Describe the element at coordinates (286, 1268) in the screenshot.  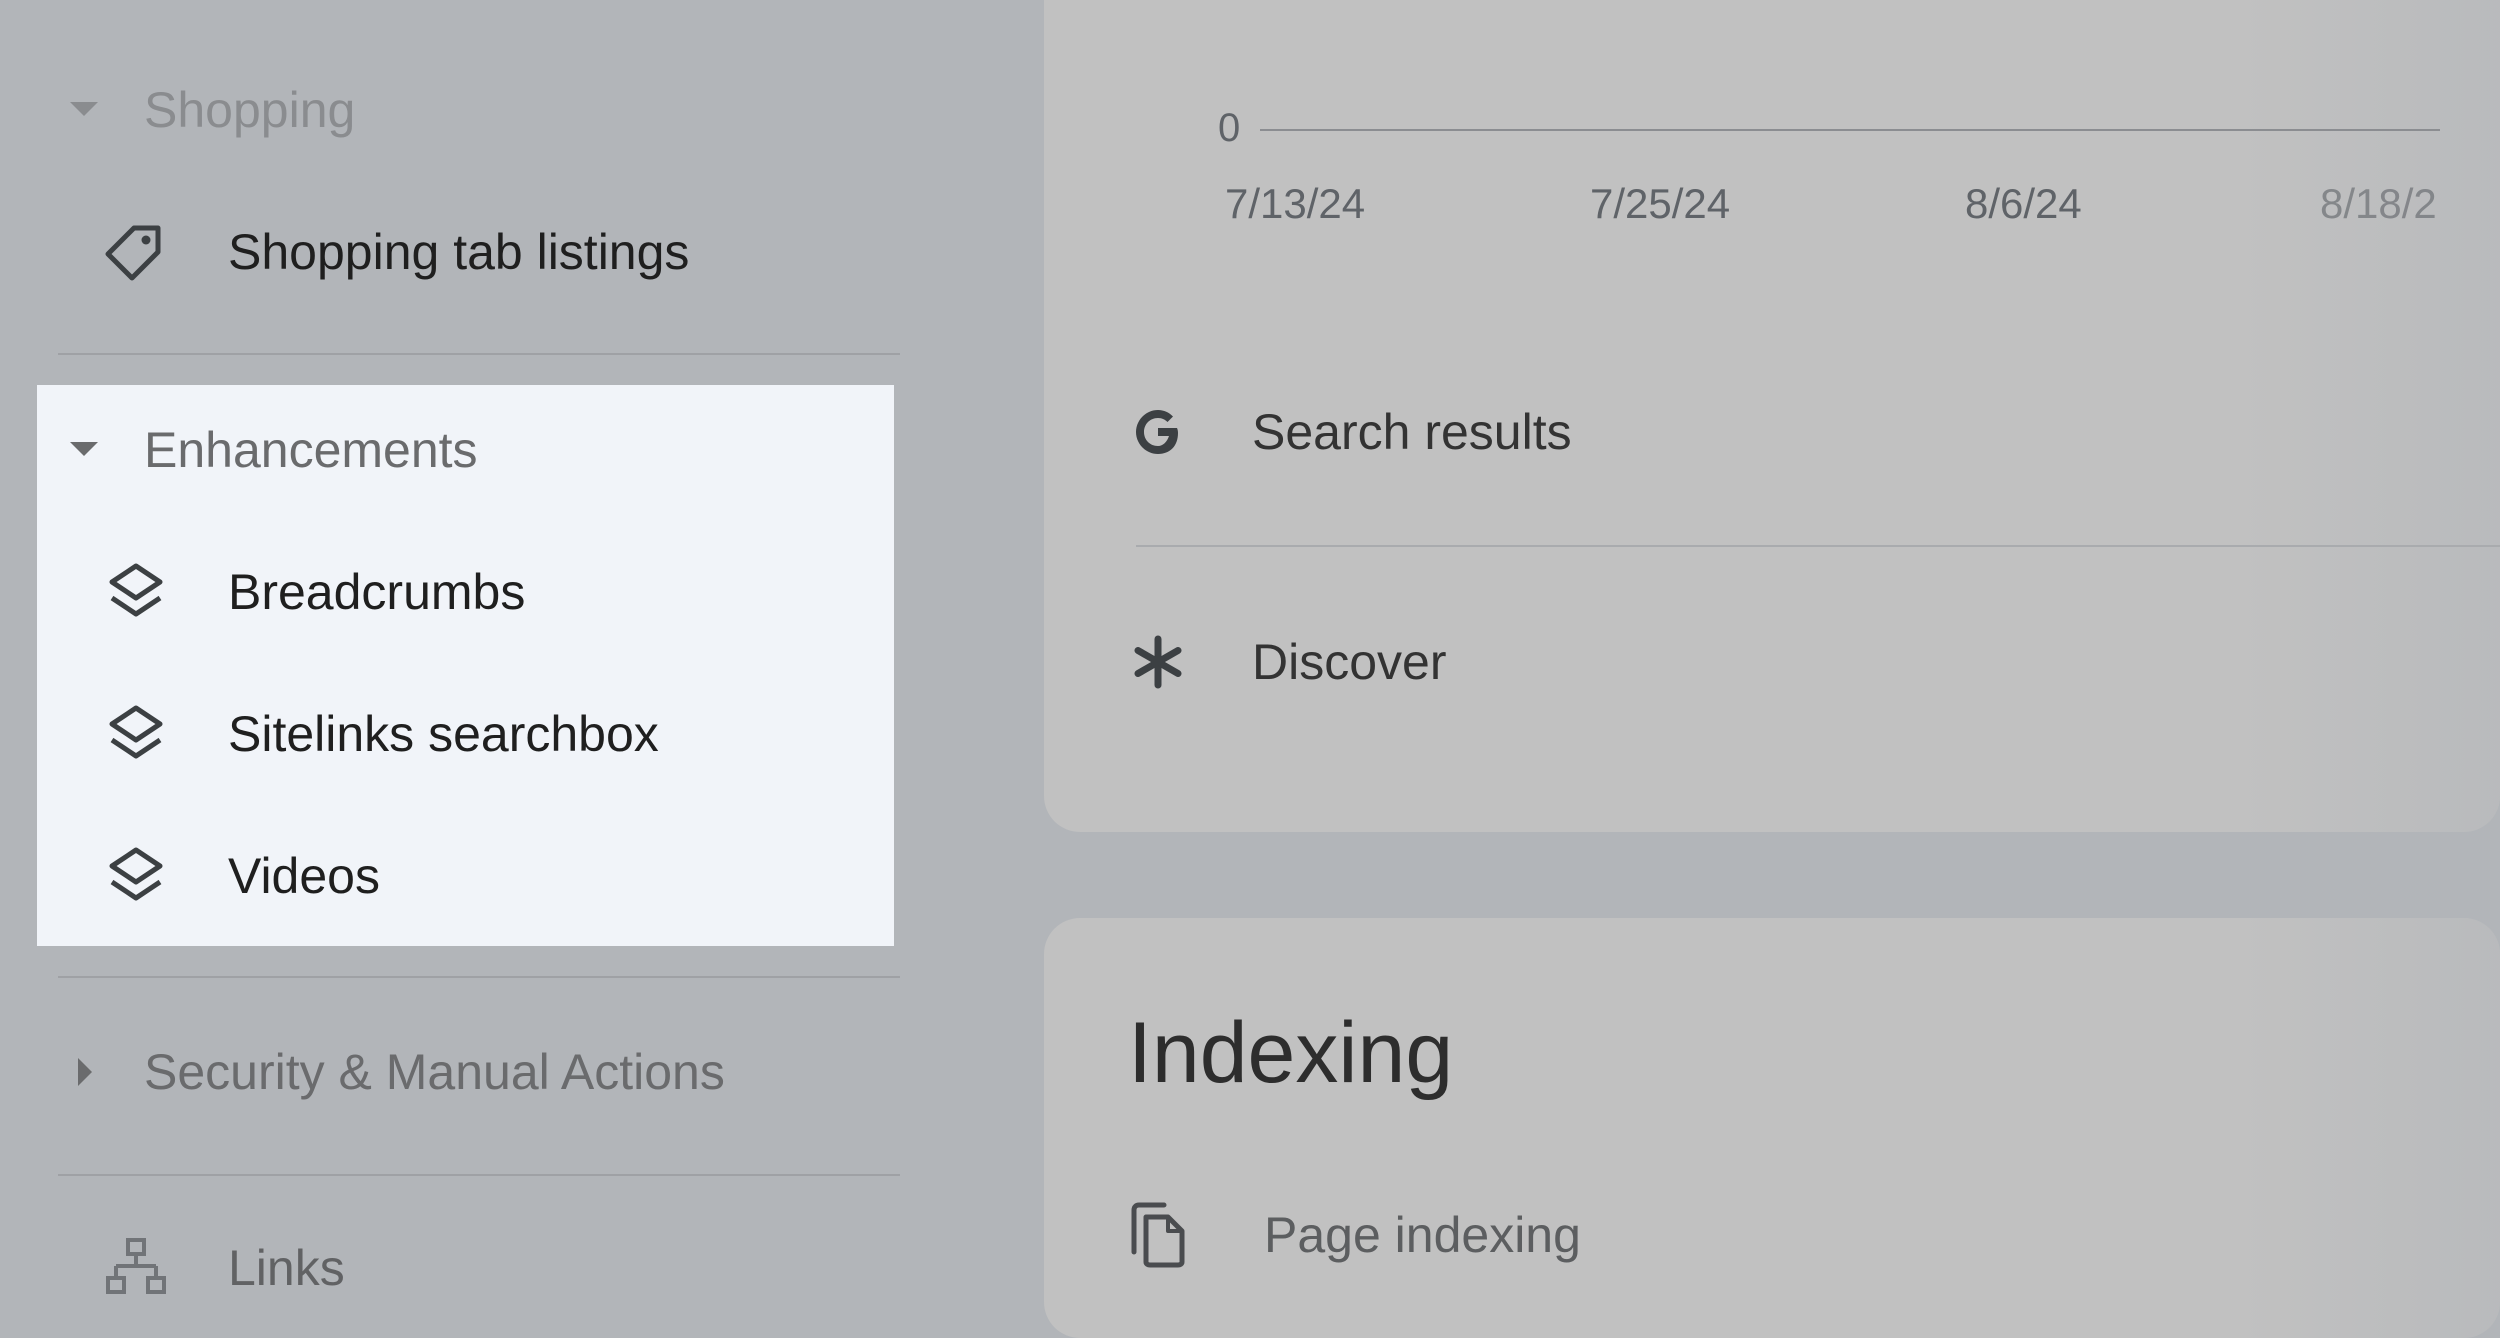
I see `sidebar-item-label: Links` at that location.